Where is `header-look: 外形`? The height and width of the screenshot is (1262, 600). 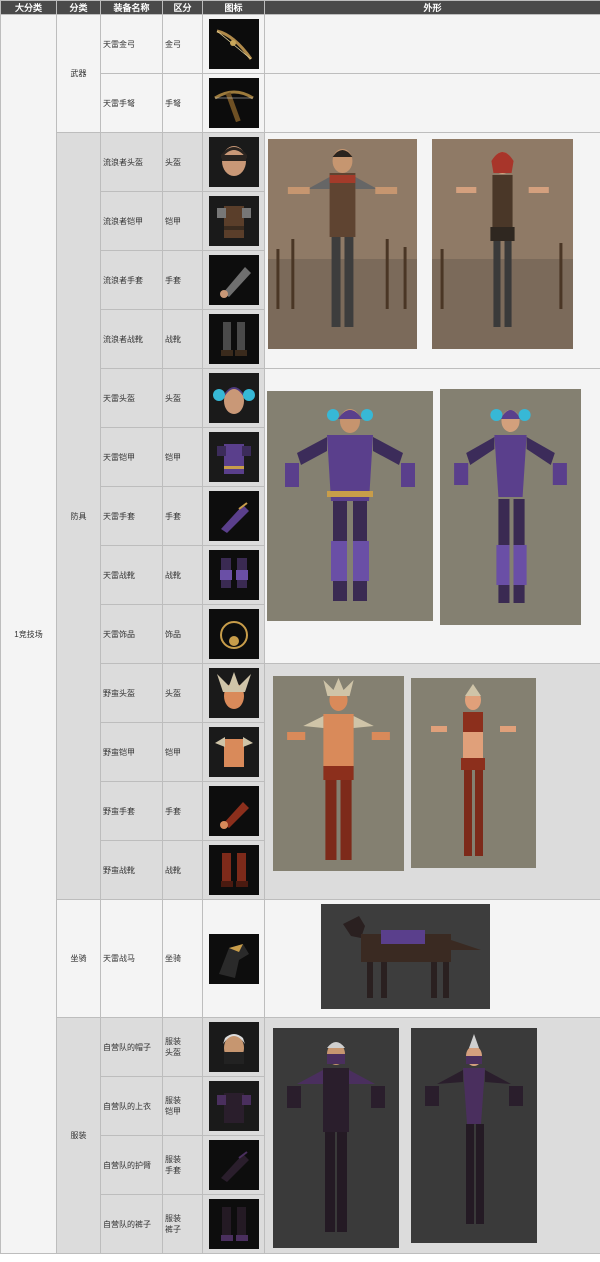 header-look: 外形 is located at coordinates (432, 7).